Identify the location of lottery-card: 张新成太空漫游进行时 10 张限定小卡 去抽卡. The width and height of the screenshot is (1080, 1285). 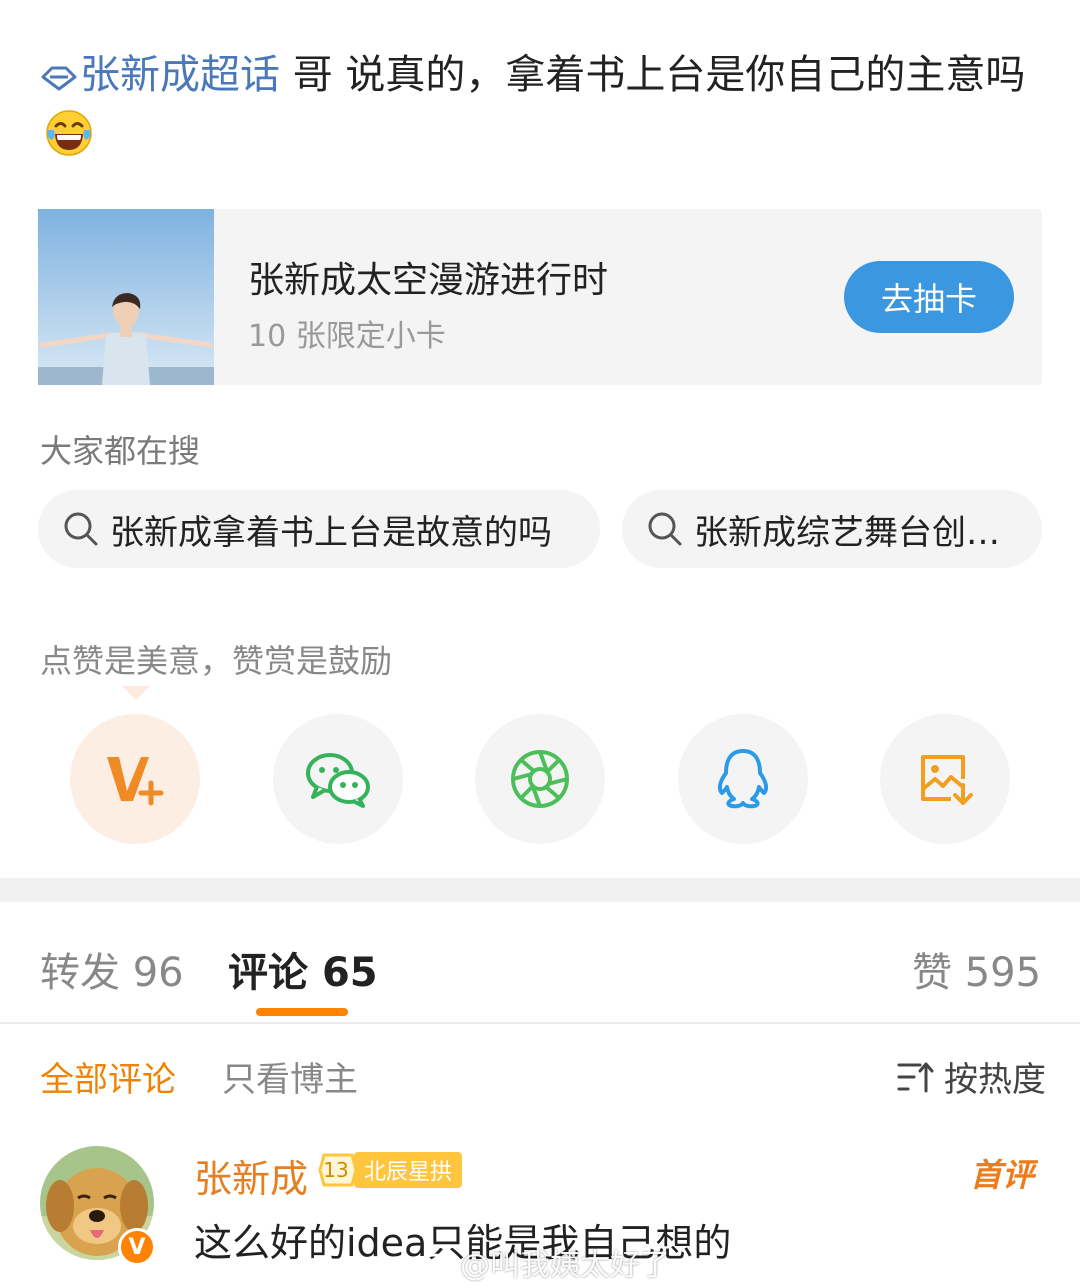
(540, 297).